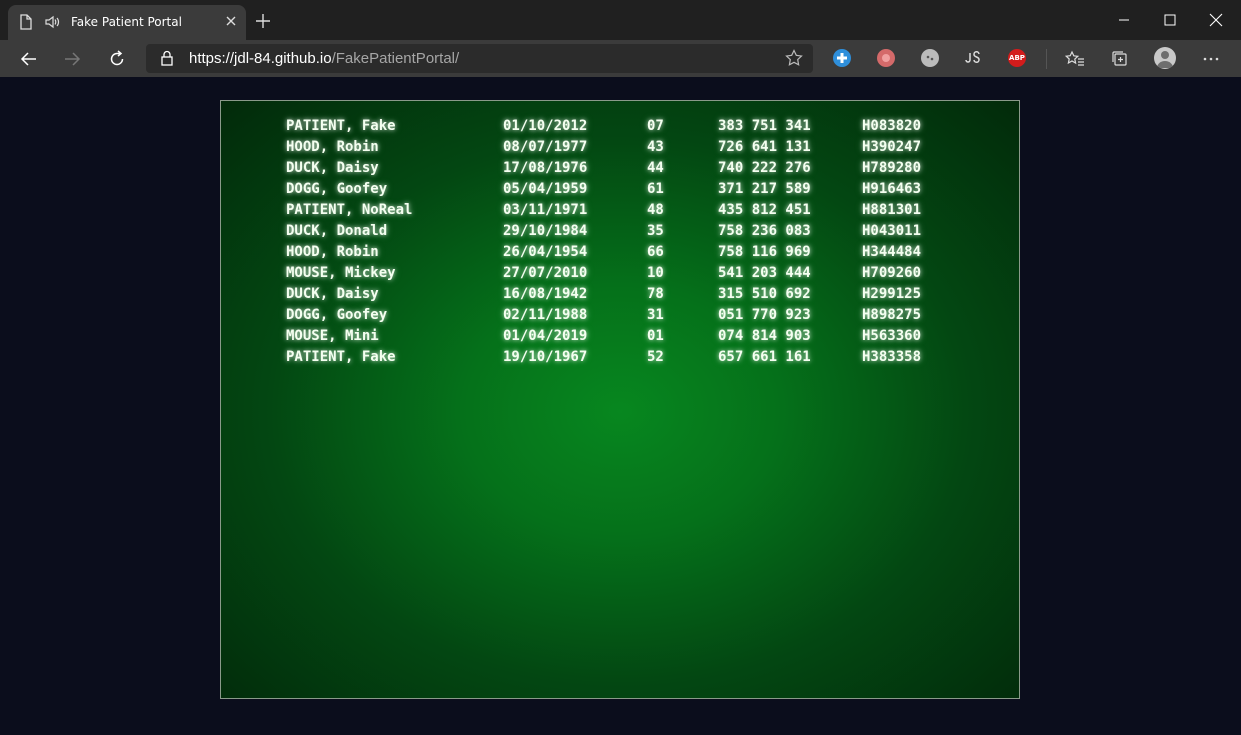 Image resolution: width=1241 pixels, height=735 pixels. What do you see at coordinates (764, 294) in the screenshot?
I see `patient-nhs: 315 510 692` at bounding box center [764, 294].